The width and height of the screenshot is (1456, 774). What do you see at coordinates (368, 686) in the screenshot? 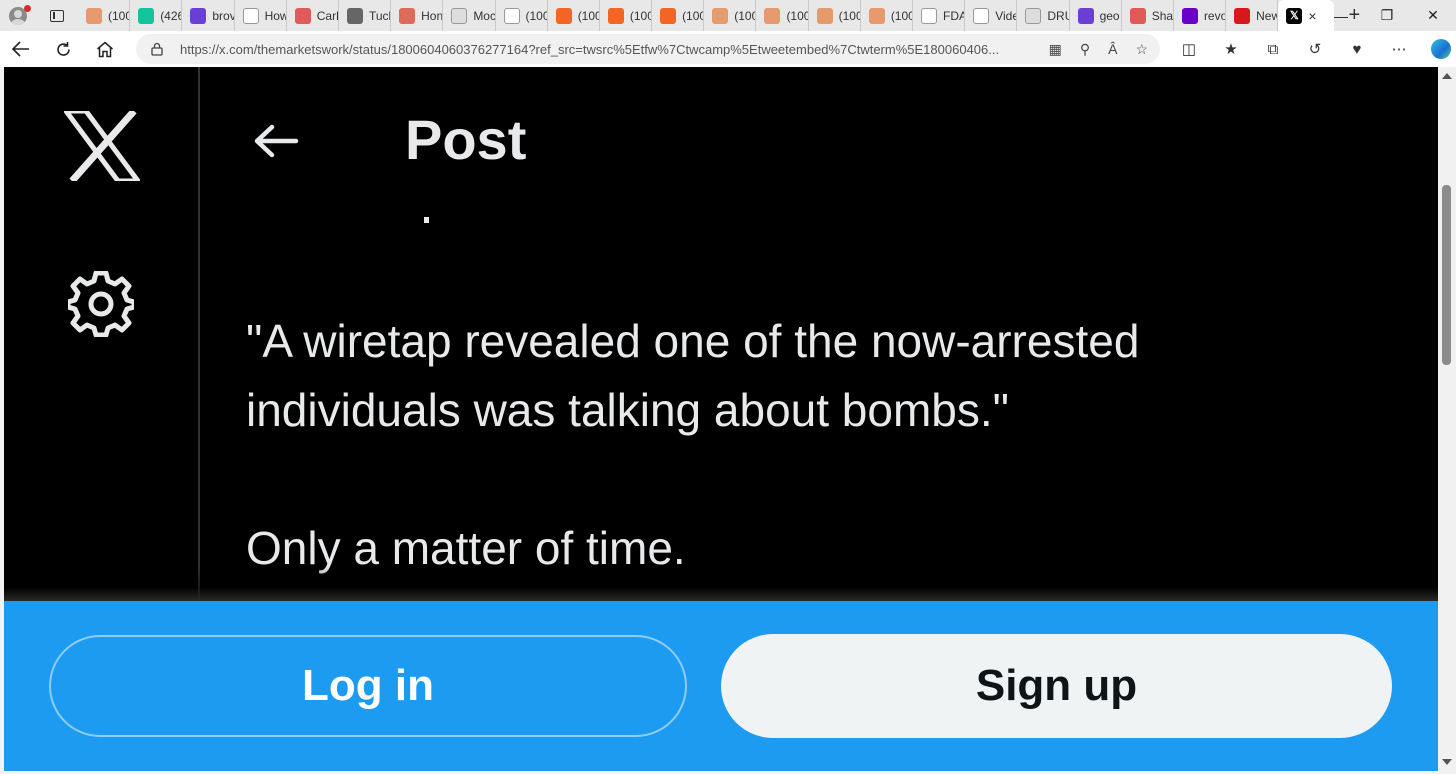
I see `login-button: Log in` at bounding box center [368, 686].